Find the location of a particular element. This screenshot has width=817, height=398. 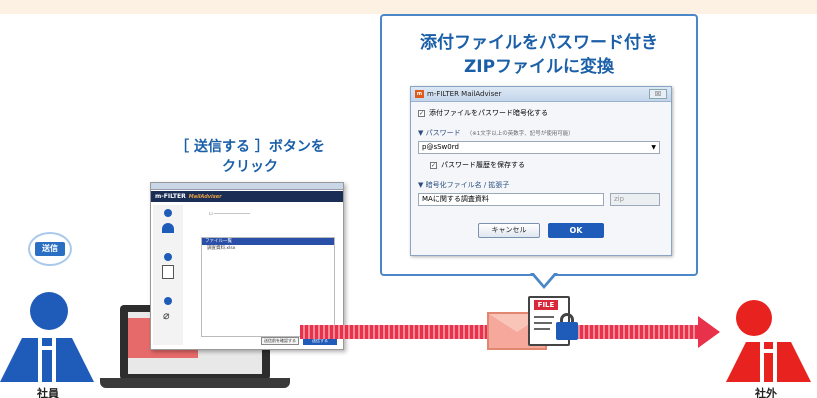

sender-body-icon is located at coordinates (47, 360).